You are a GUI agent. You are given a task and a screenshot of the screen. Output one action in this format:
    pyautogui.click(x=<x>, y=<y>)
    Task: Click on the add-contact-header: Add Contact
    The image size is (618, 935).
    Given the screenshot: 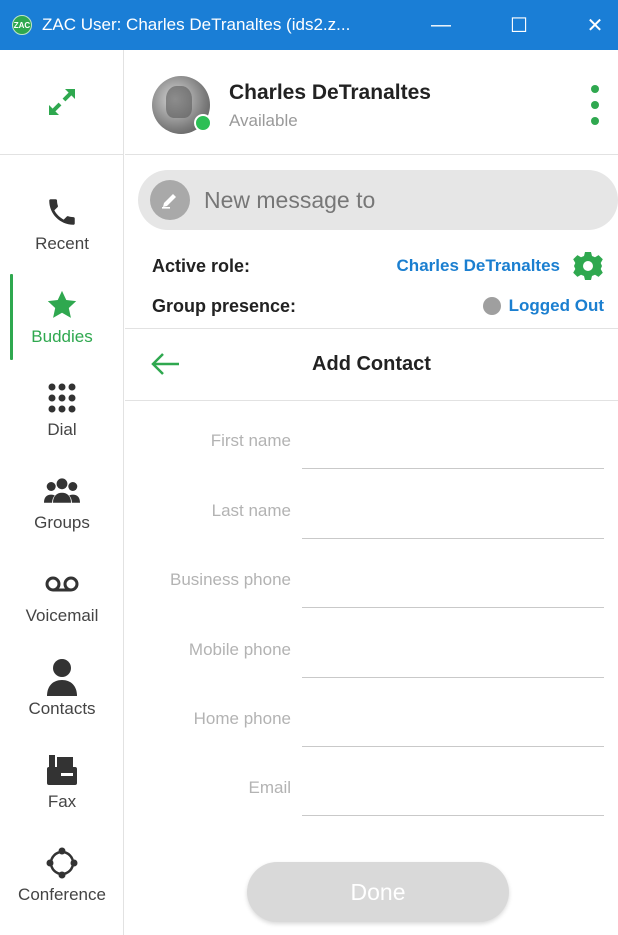 What is the action you would take?
    pyautogui.click(x=371, y=365)
    